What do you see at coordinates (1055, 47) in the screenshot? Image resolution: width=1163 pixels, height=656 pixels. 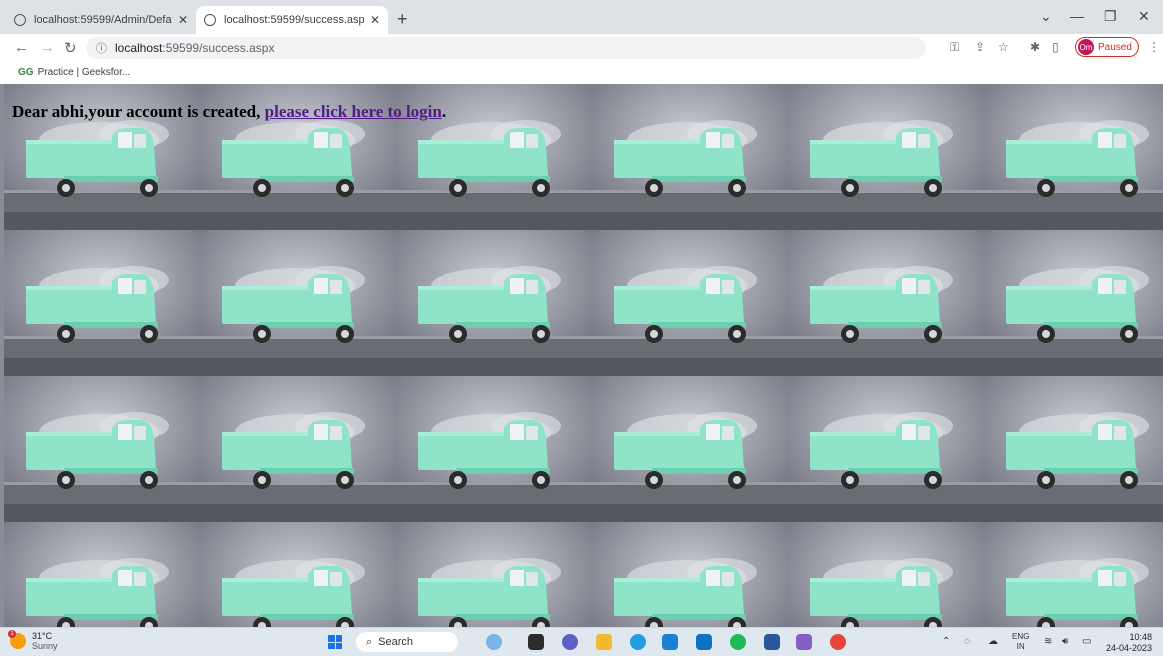 I see `side-panel-icon: ▯` at bounding box center [1055, 47].